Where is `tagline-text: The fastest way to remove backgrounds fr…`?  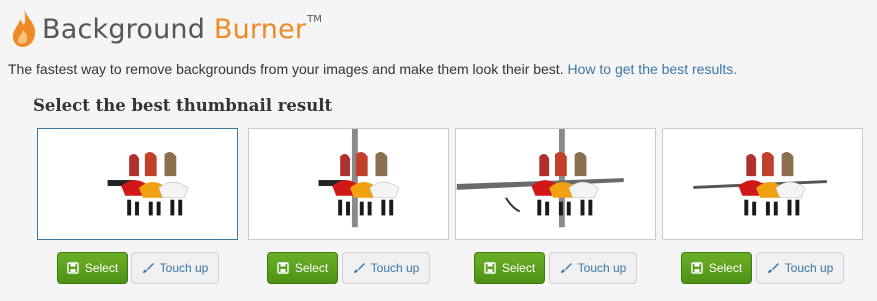
tagline-text: The fastest way to remove backgrounds fr… is located at coordinates (286, 69).